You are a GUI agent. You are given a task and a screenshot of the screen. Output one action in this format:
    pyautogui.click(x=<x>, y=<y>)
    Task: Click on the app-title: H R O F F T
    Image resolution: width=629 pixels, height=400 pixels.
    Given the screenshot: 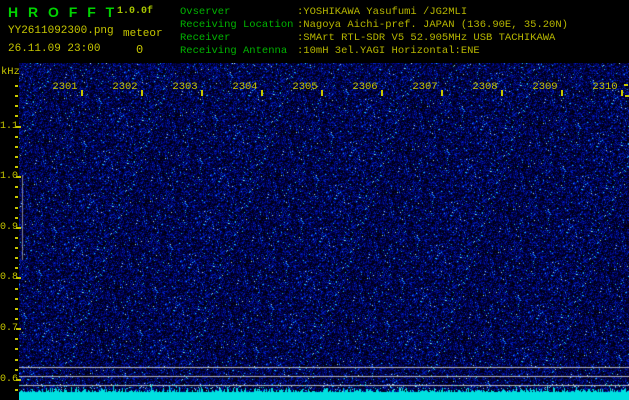 What is the action you would take?
    pyautogui.click(x=63, y=12)
    